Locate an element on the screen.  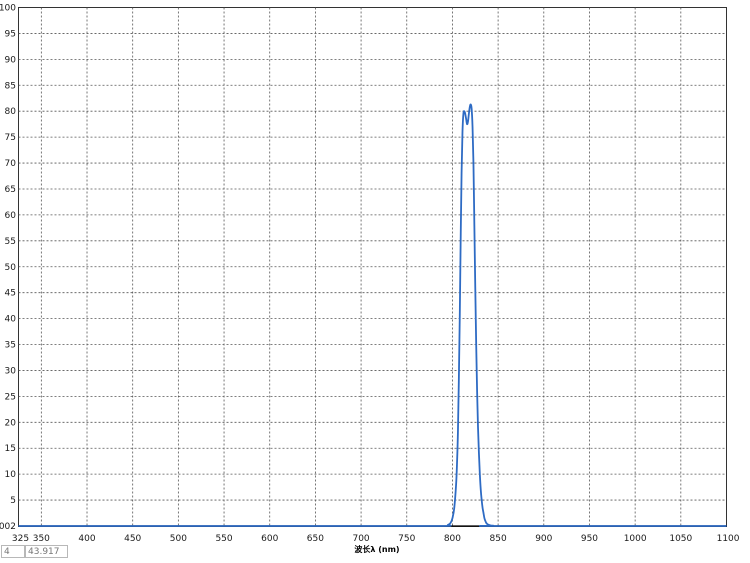
y-tick-label: 35 is located at coordinates (10, 346).